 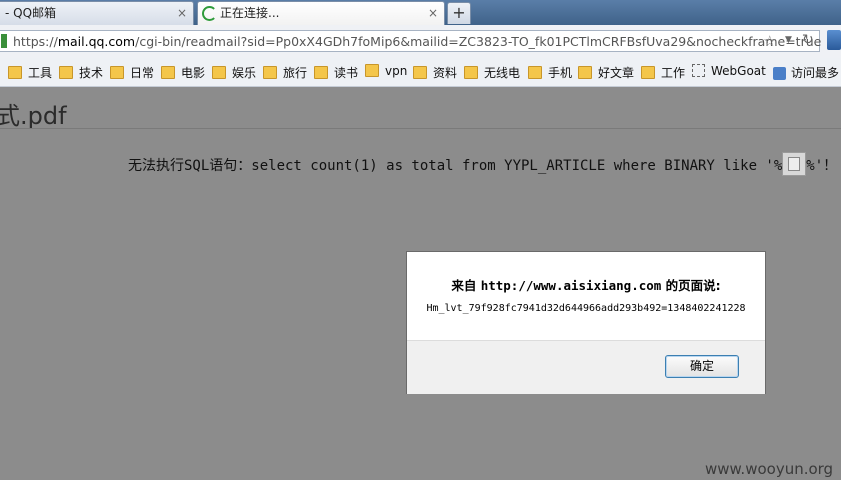 I want to click on bookmark-folder: 娱乐, so click(x=234, y=72).